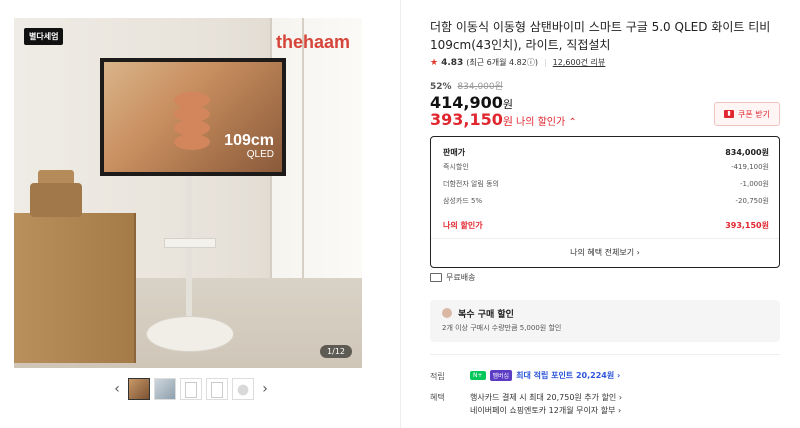  I want to click on breakdown-total-label: 나의 할인가, so click(463, 225).